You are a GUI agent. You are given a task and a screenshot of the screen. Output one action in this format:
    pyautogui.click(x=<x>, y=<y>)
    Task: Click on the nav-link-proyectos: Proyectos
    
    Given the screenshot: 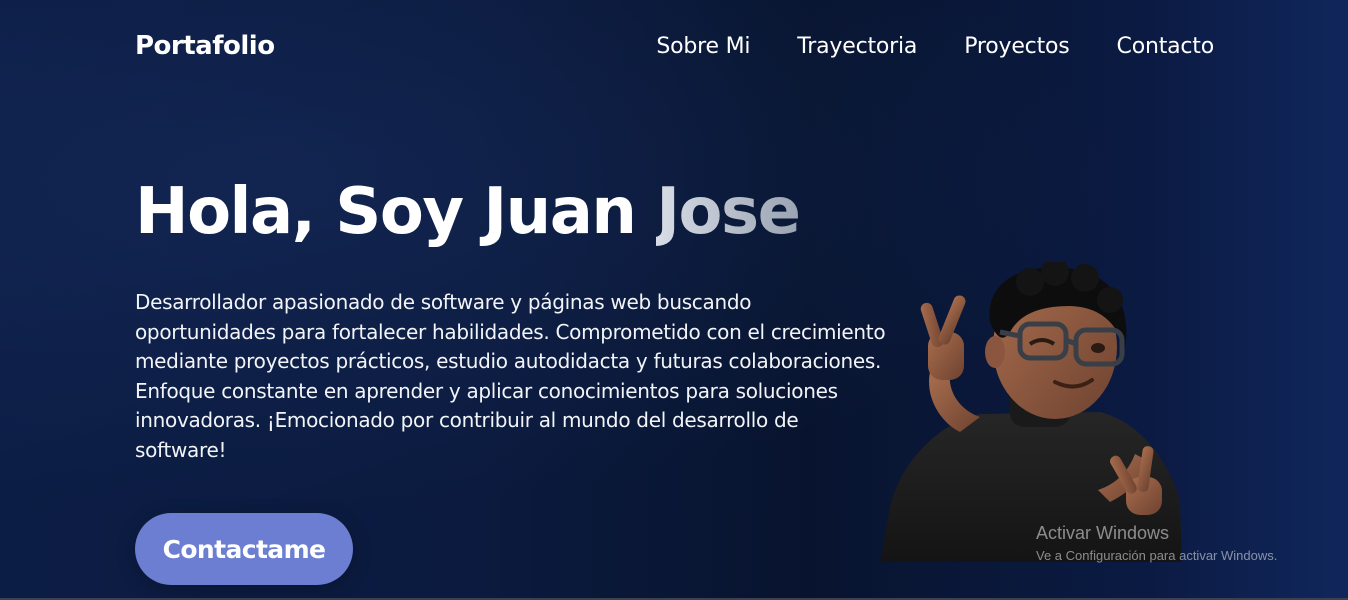 What is the action you would take?
    pyautogui.click(x=1017, y=46)
    